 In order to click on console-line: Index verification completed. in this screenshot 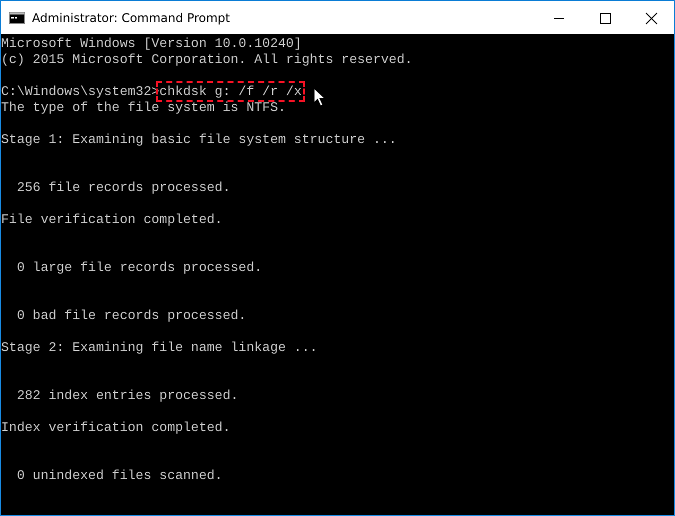, I will do `click(115, 428)`.